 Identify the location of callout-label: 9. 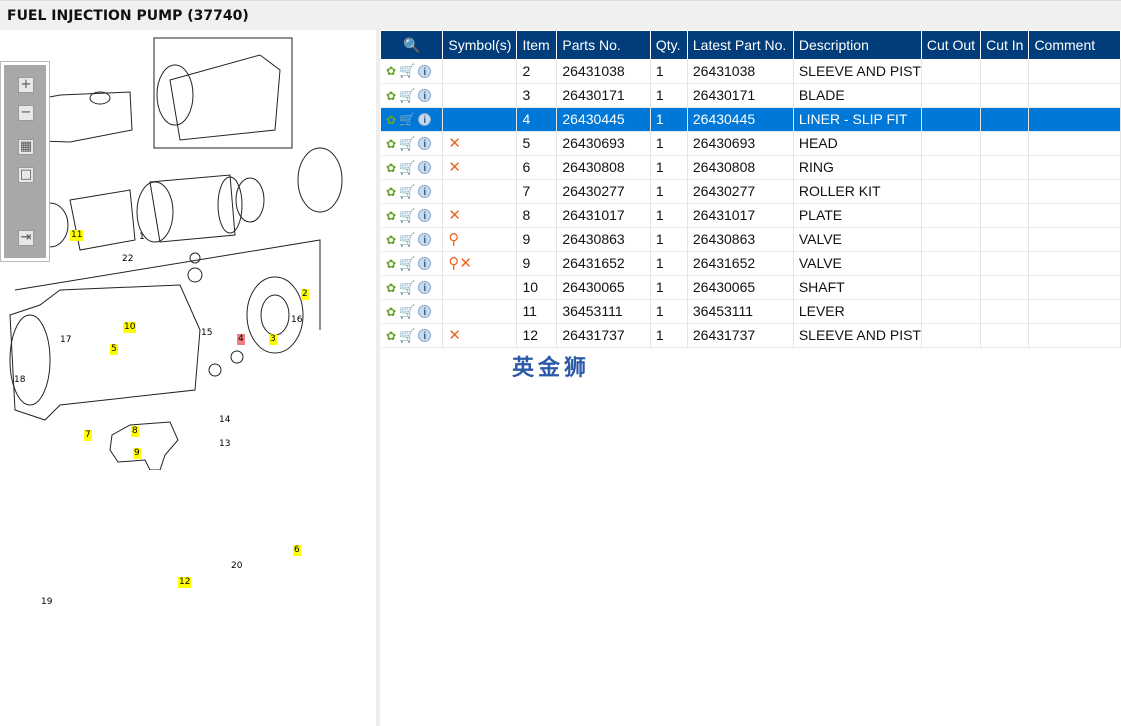
(137, 453).